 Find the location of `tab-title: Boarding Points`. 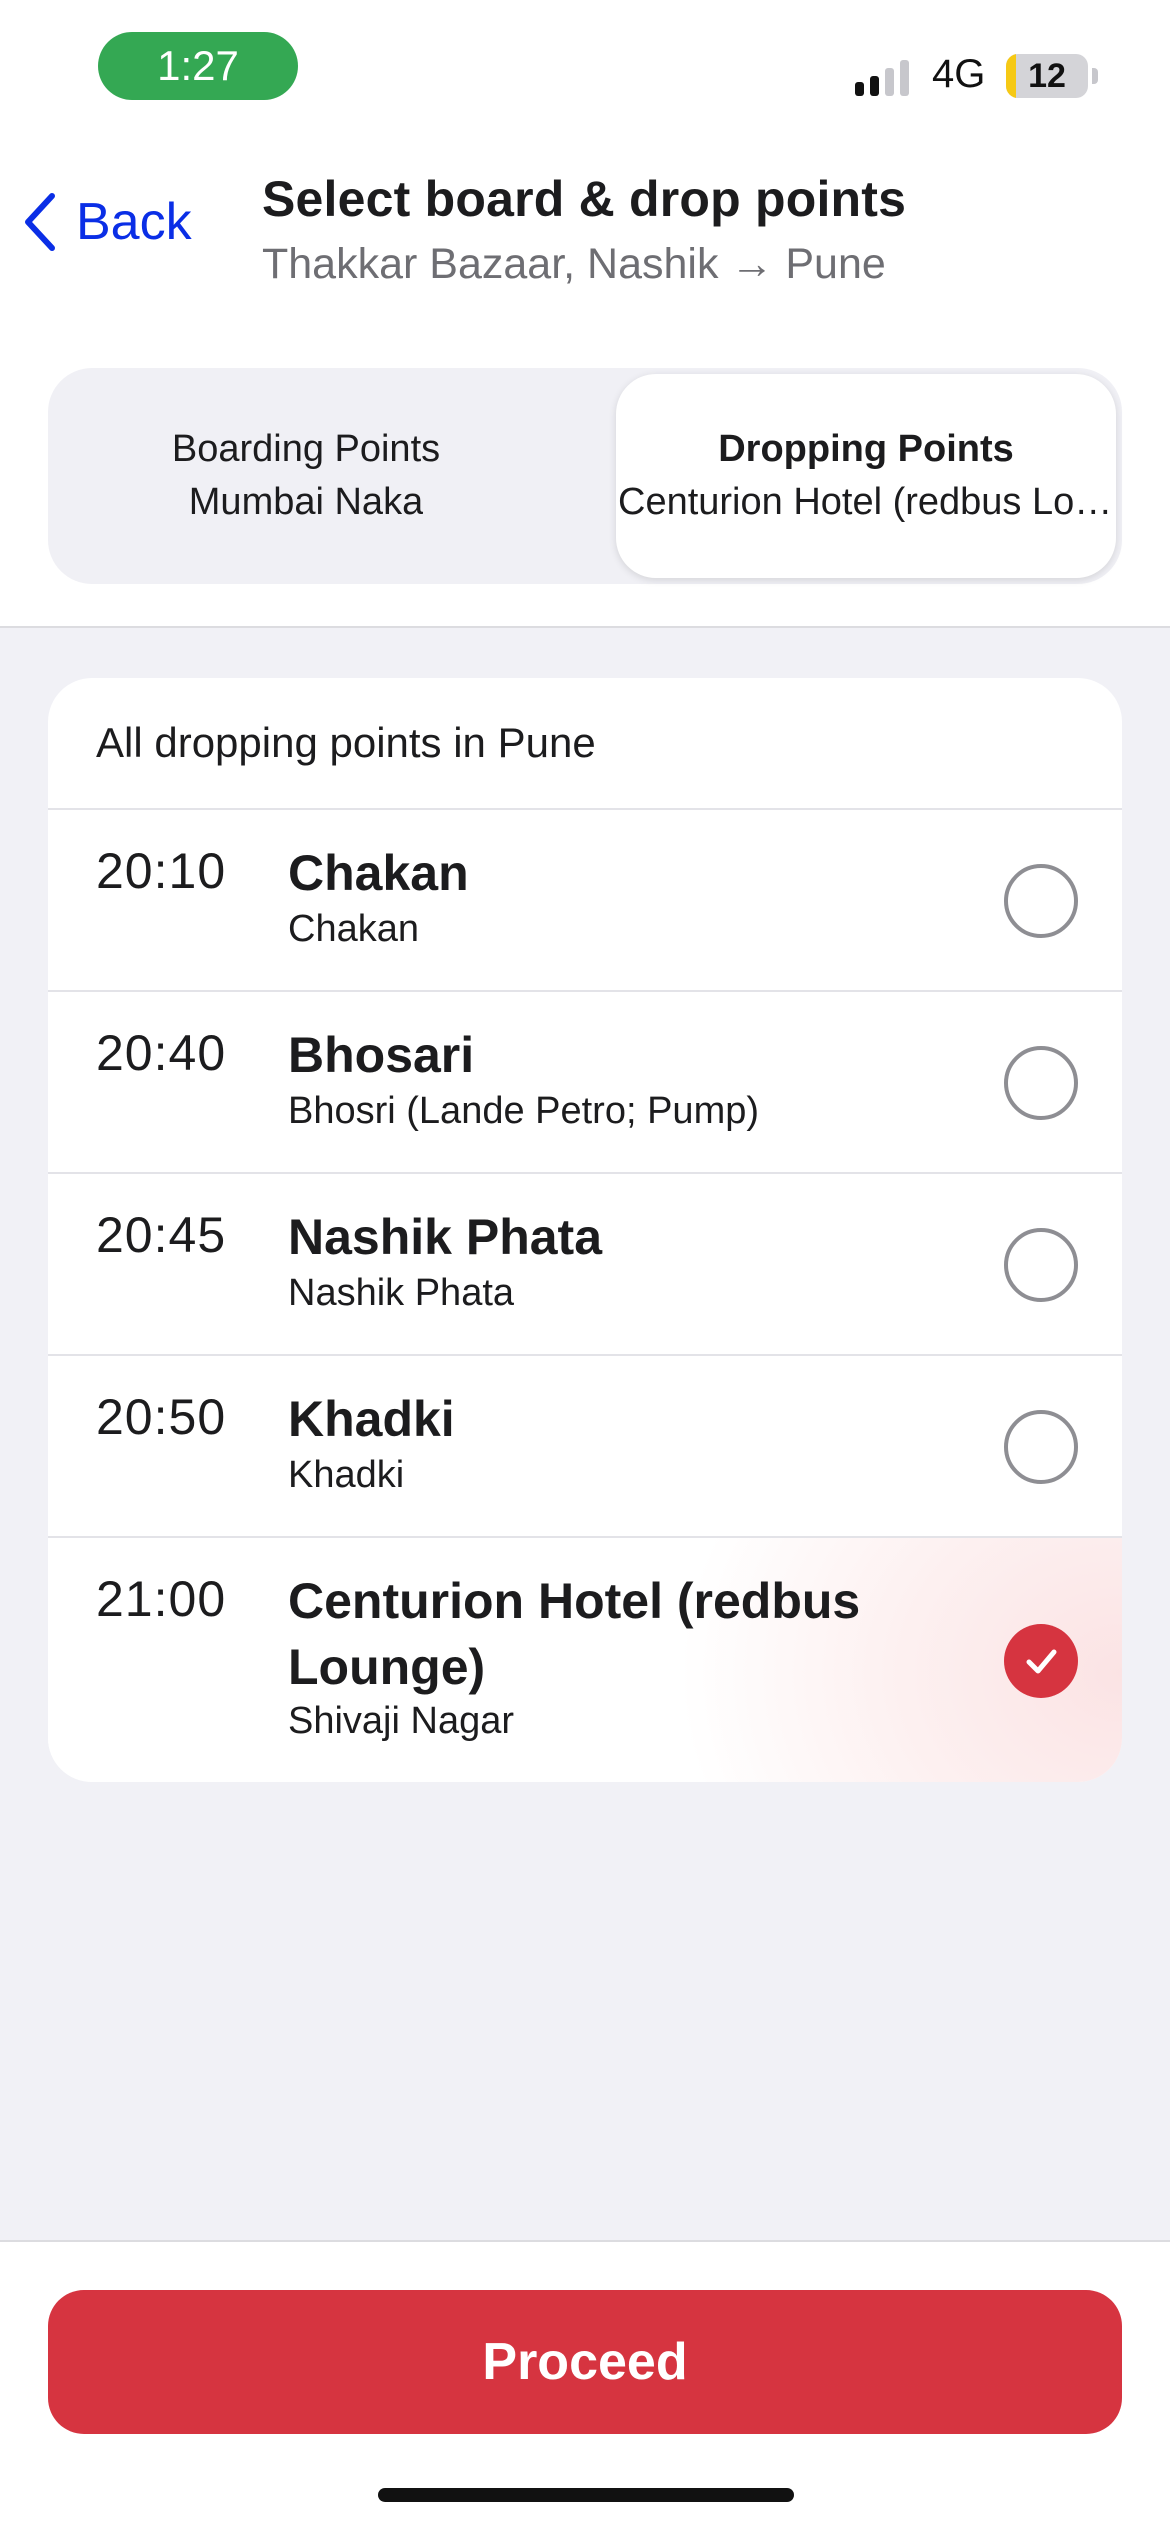

tab-title: Boarding Points is located at coordinates (306, 449).